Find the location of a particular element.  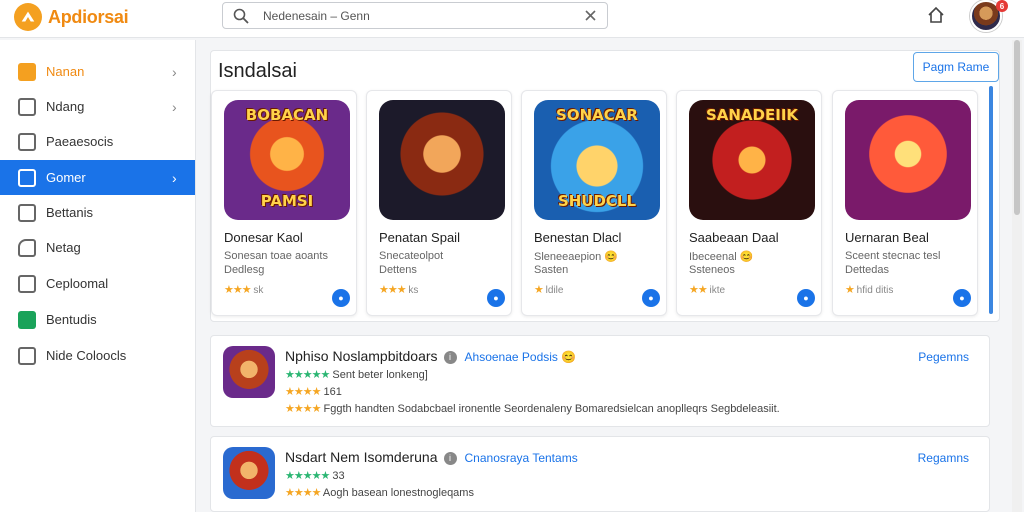

app-artwork: BOBACAN PAMSI is located at coordinates (287, 160).